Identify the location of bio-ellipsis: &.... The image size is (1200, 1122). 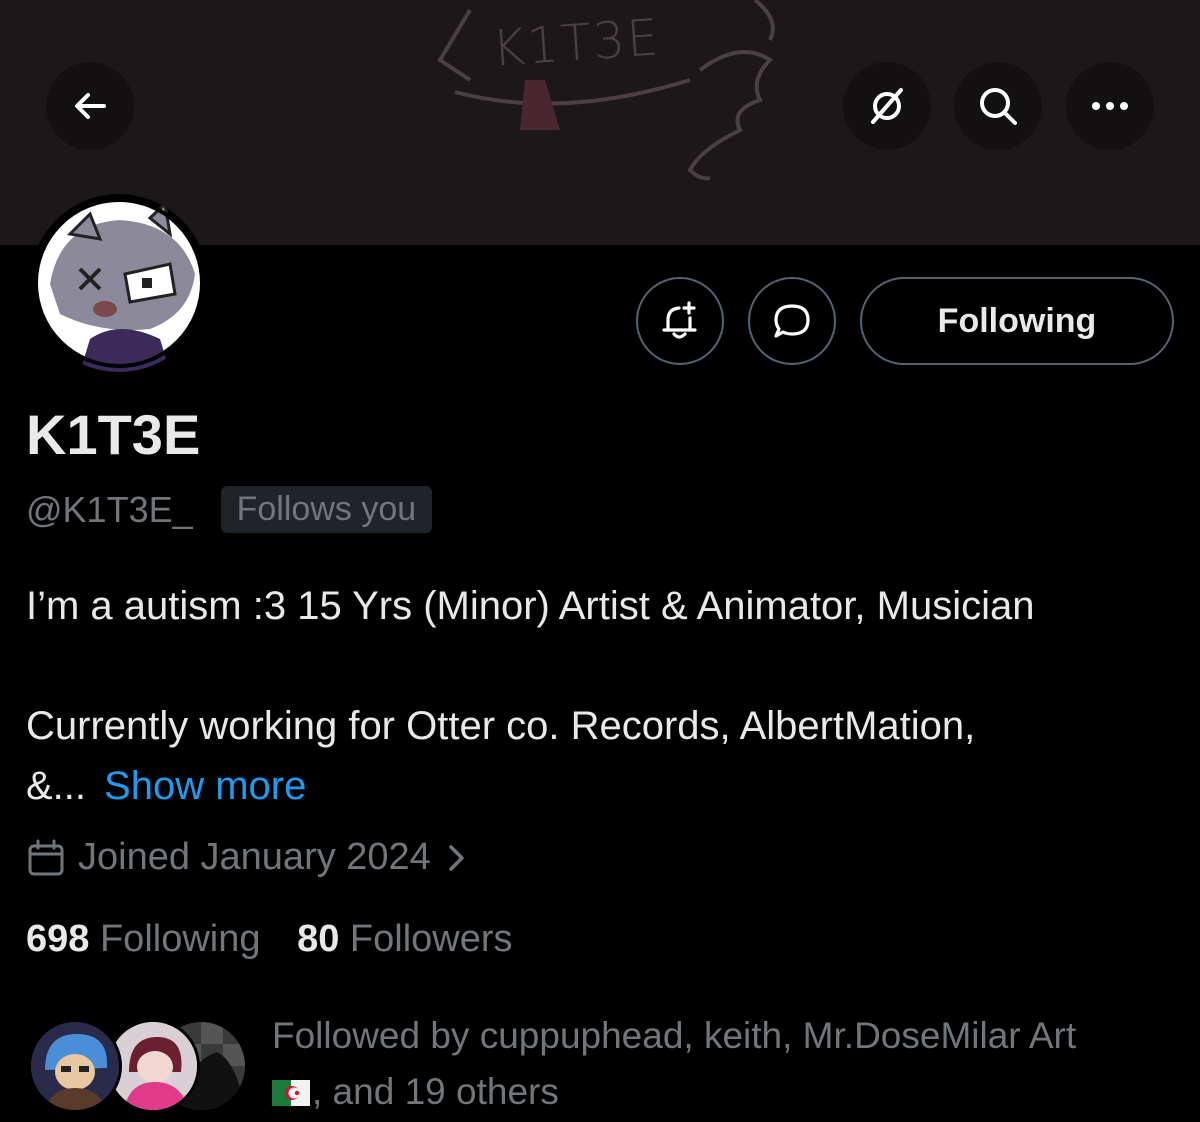
(56, 786).